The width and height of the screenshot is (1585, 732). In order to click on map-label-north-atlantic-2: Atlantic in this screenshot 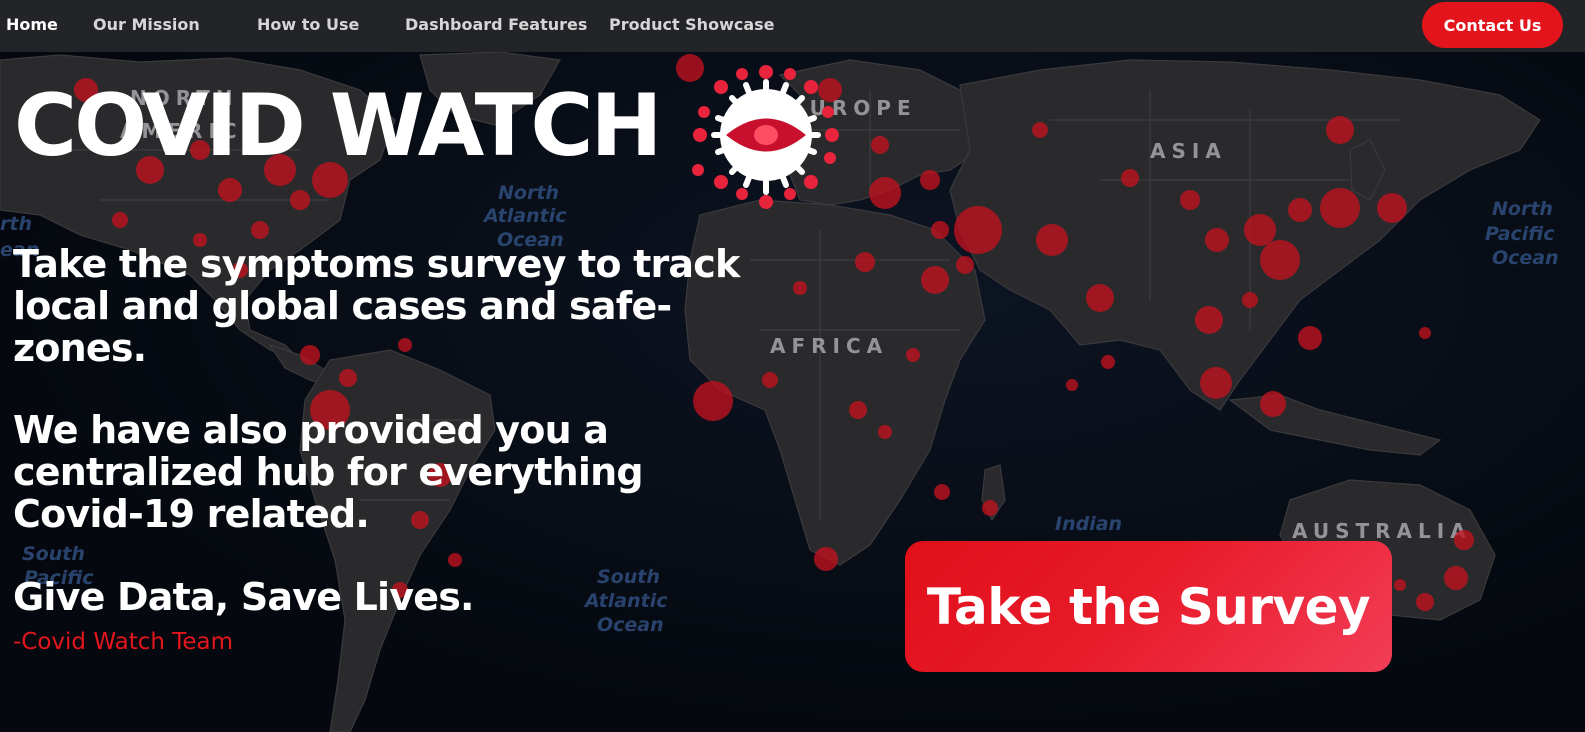, I will do `click(524, 216)`.